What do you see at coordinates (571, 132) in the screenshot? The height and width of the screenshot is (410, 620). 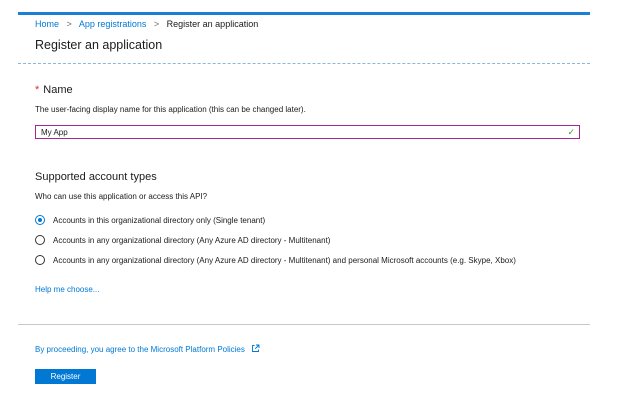 I see `check-icon: ✓` at bounding box center [571, 132].